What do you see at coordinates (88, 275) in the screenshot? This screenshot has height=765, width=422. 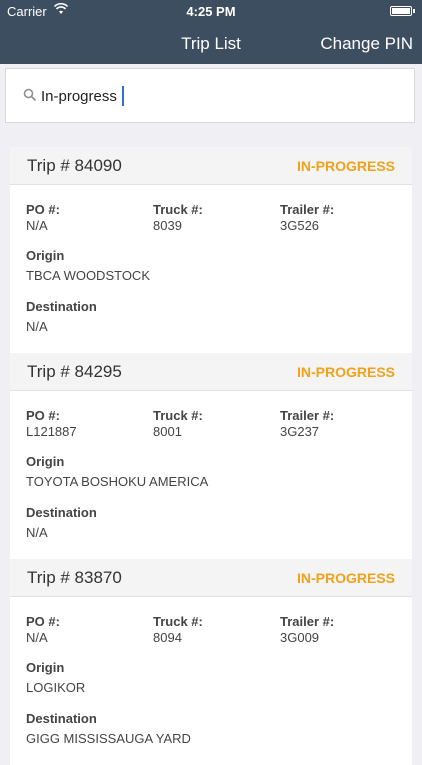 I see `origin-value: TBCA WOODSTOCK` at bounding box center [88, 275].